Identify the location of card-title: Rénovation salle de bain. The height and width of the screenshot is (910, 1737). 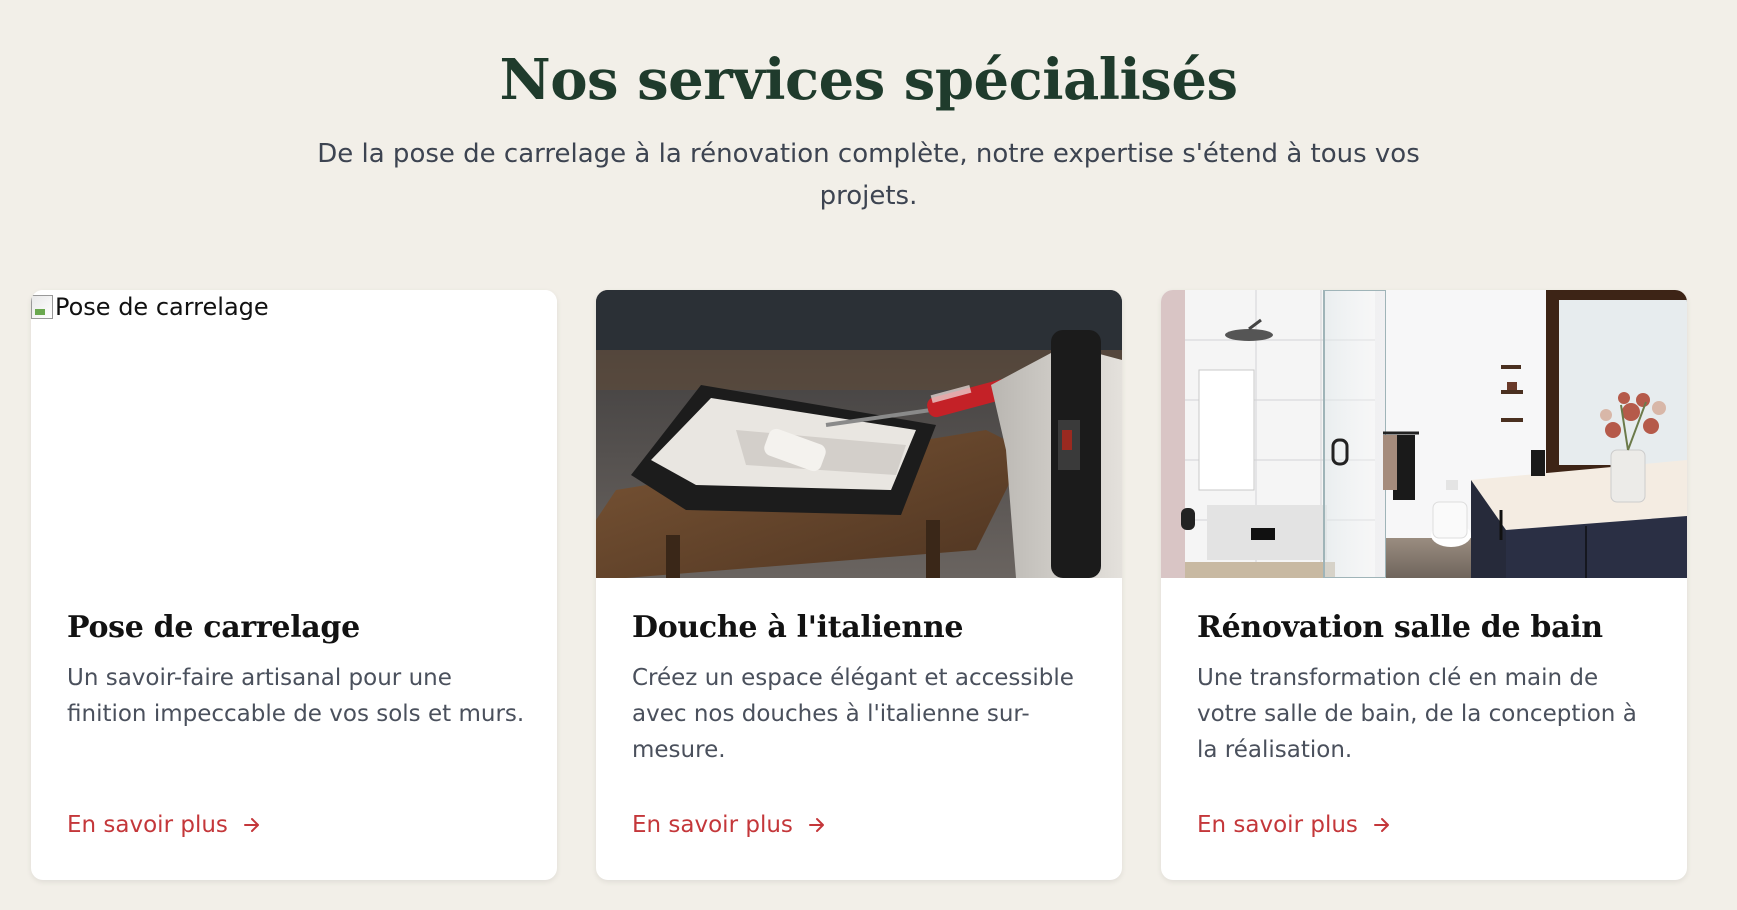
(1400, 627).